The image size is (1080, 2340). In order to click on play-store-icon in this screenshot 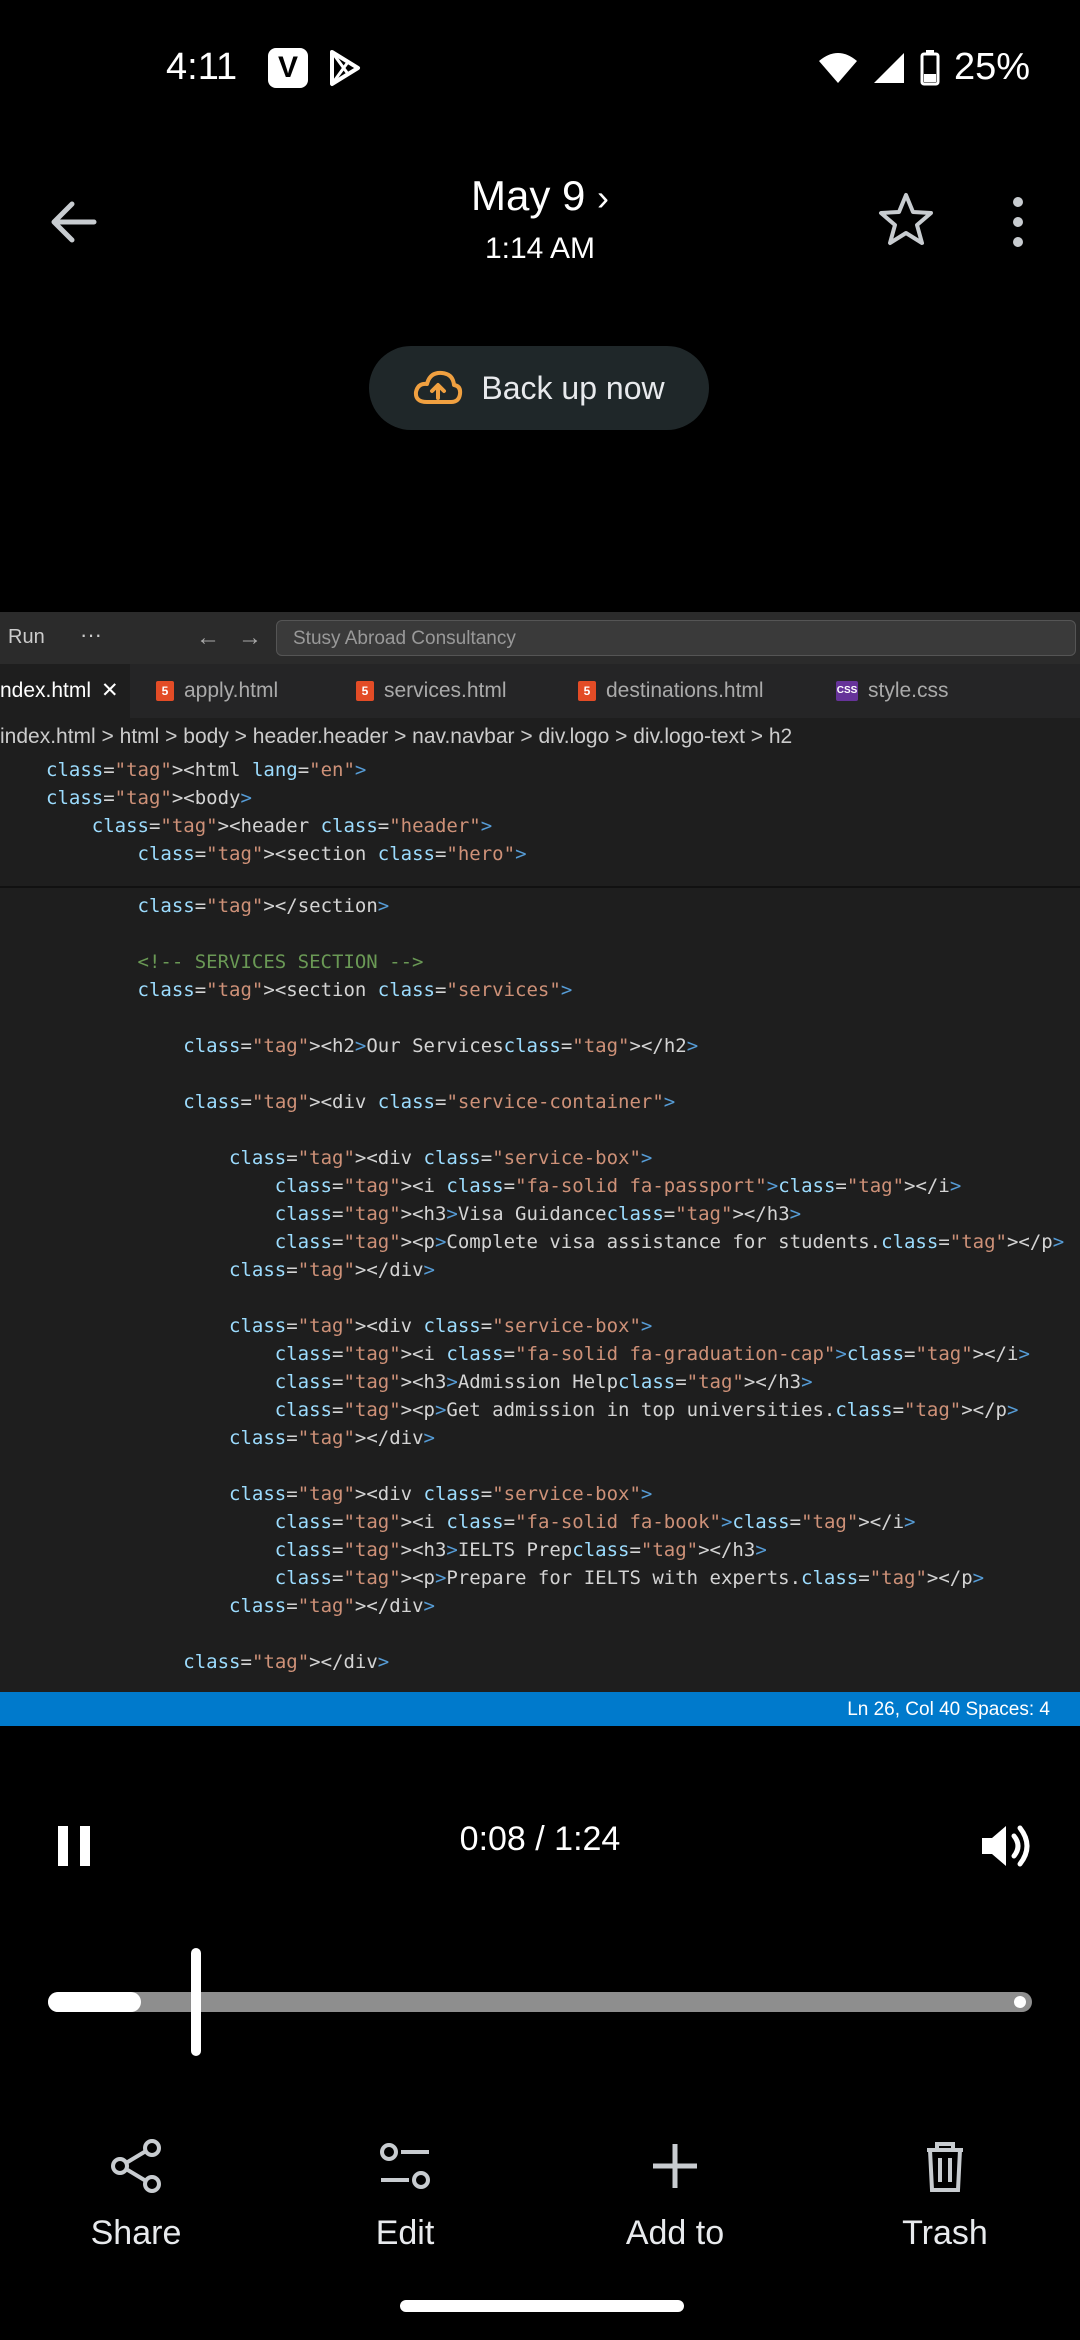, I will do `click(345, 68)`.